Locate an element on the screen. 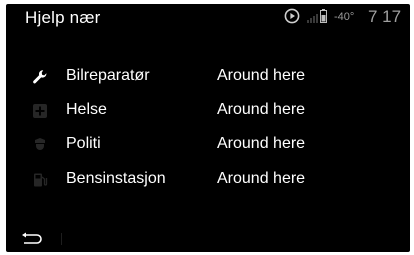 The height and width of the screenshot is (255, 414). list-item-helse: Helse Around here is located at coordinates (208, 111).